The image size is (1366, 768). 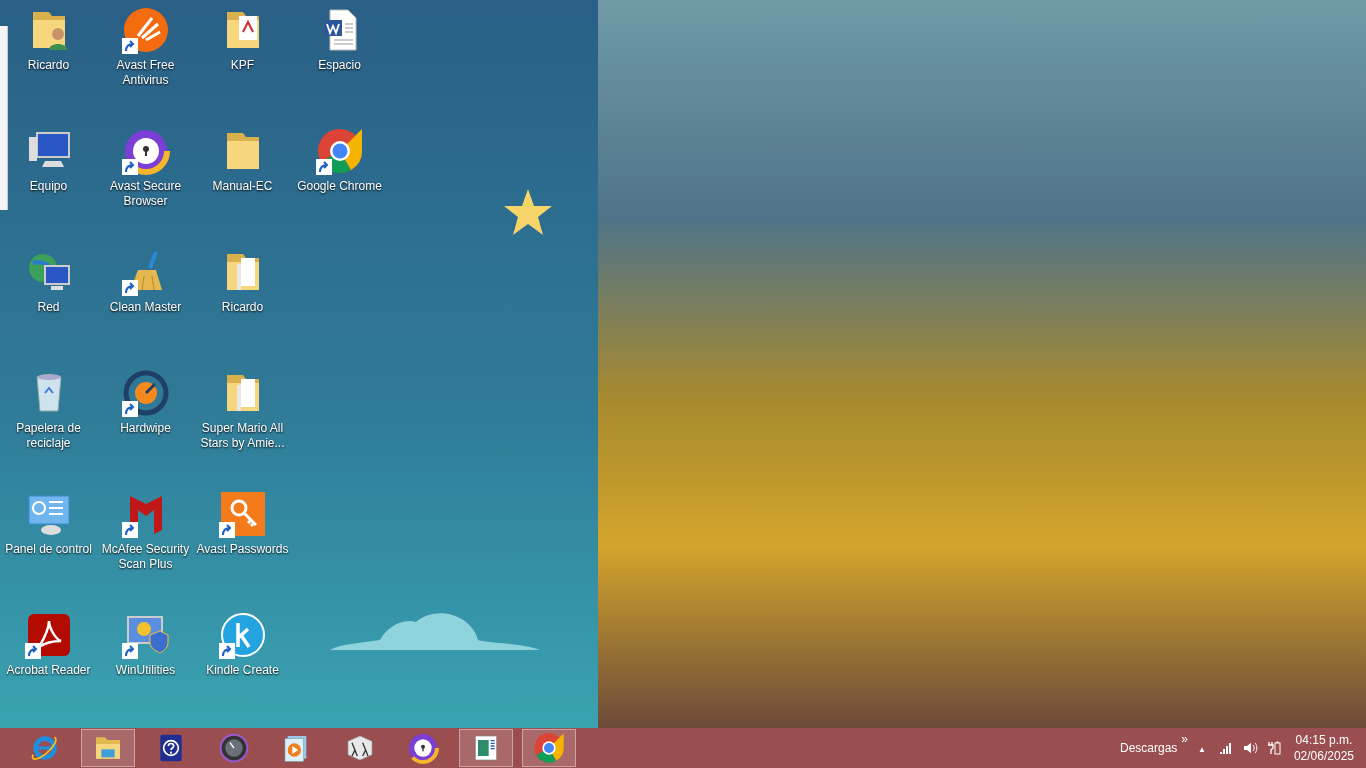 I want to click on icon-label: Panel de control, so click(x=48, y=549).